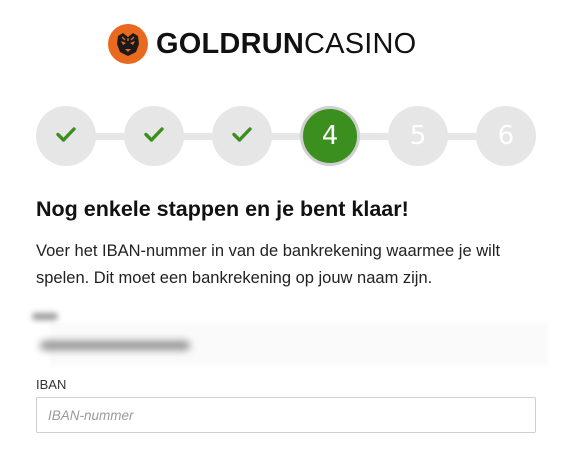 The height and width of the screenshot is (468, 576). Describe the element at coordinates (286, 415) in the screenshot. I see `iban-input` at that location.